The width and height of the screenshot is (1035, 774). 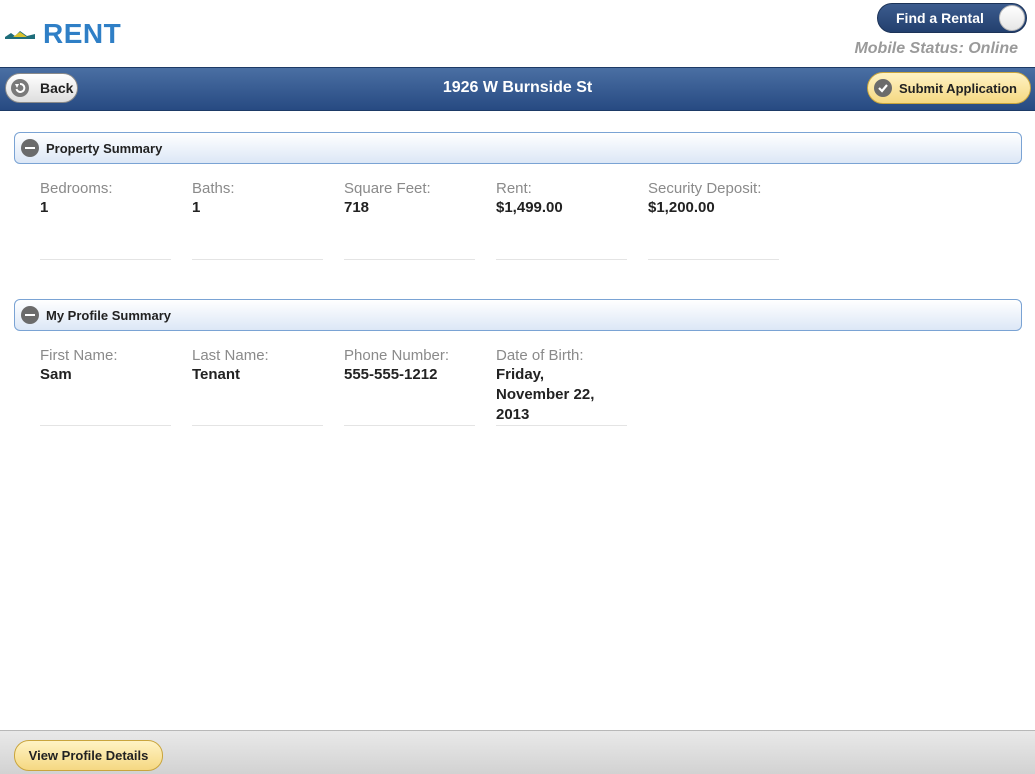 I want to click on field-value: 718, so click(x=357, y=207).